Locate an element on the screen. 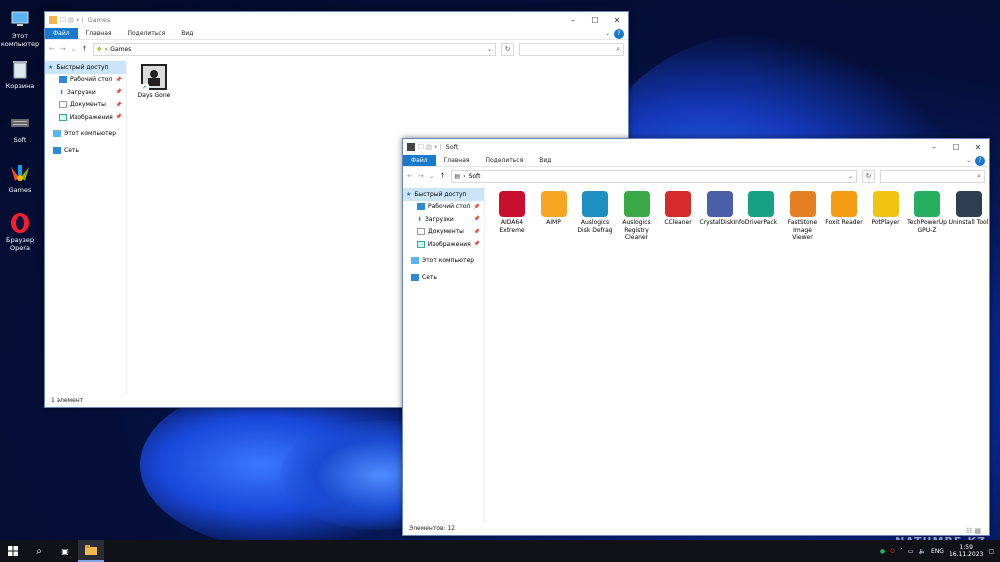  file-label: Uninstall Tool is located at coordinates (968, 222).